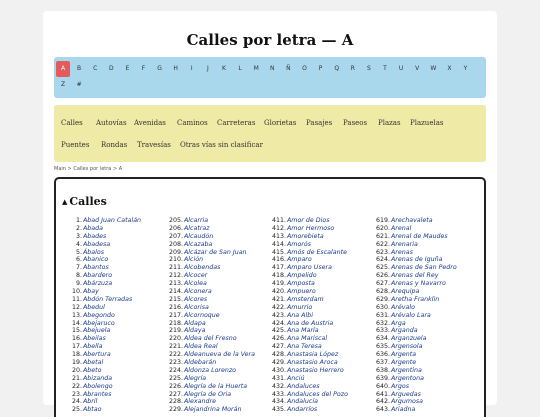 Image resolution: width=540 pixels, height=417 pixels. Describe the element at coordinates (303, 386) in the screenshot. I see `street-link: Andaluces` at that location.